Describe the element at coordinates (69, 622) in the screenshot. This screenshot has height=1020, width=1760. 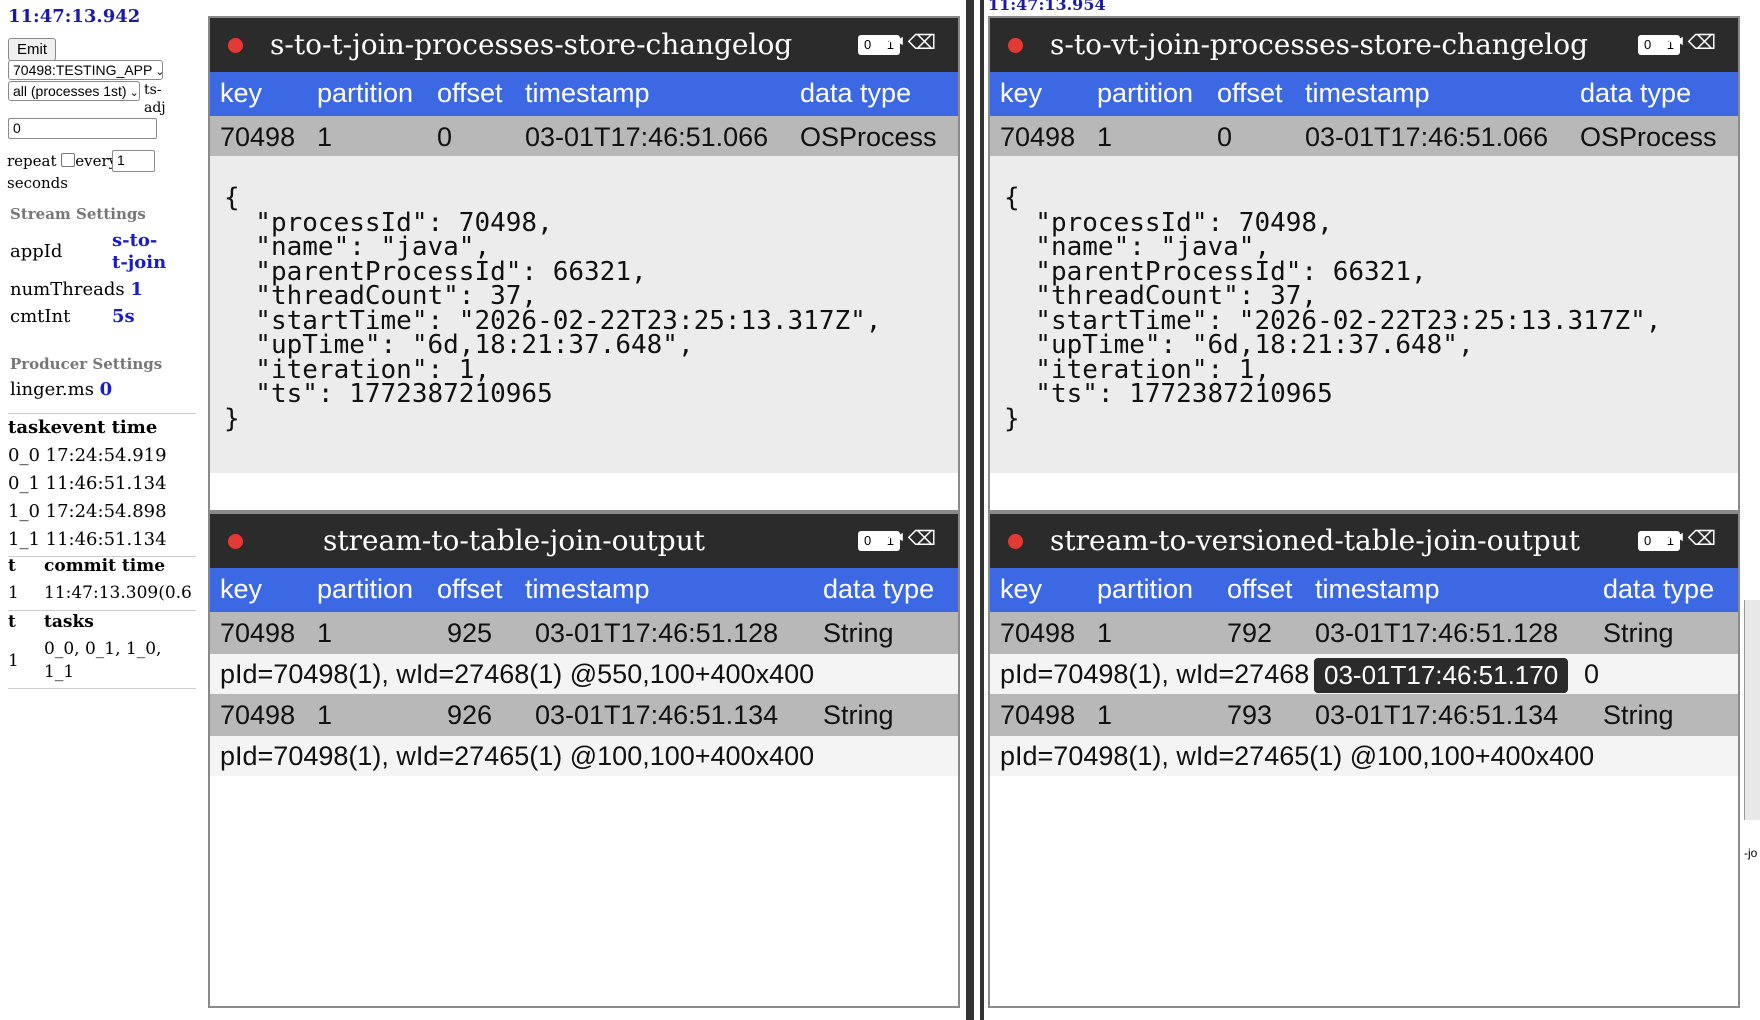
I see `tasks-col-tasks: tasks` at that location.